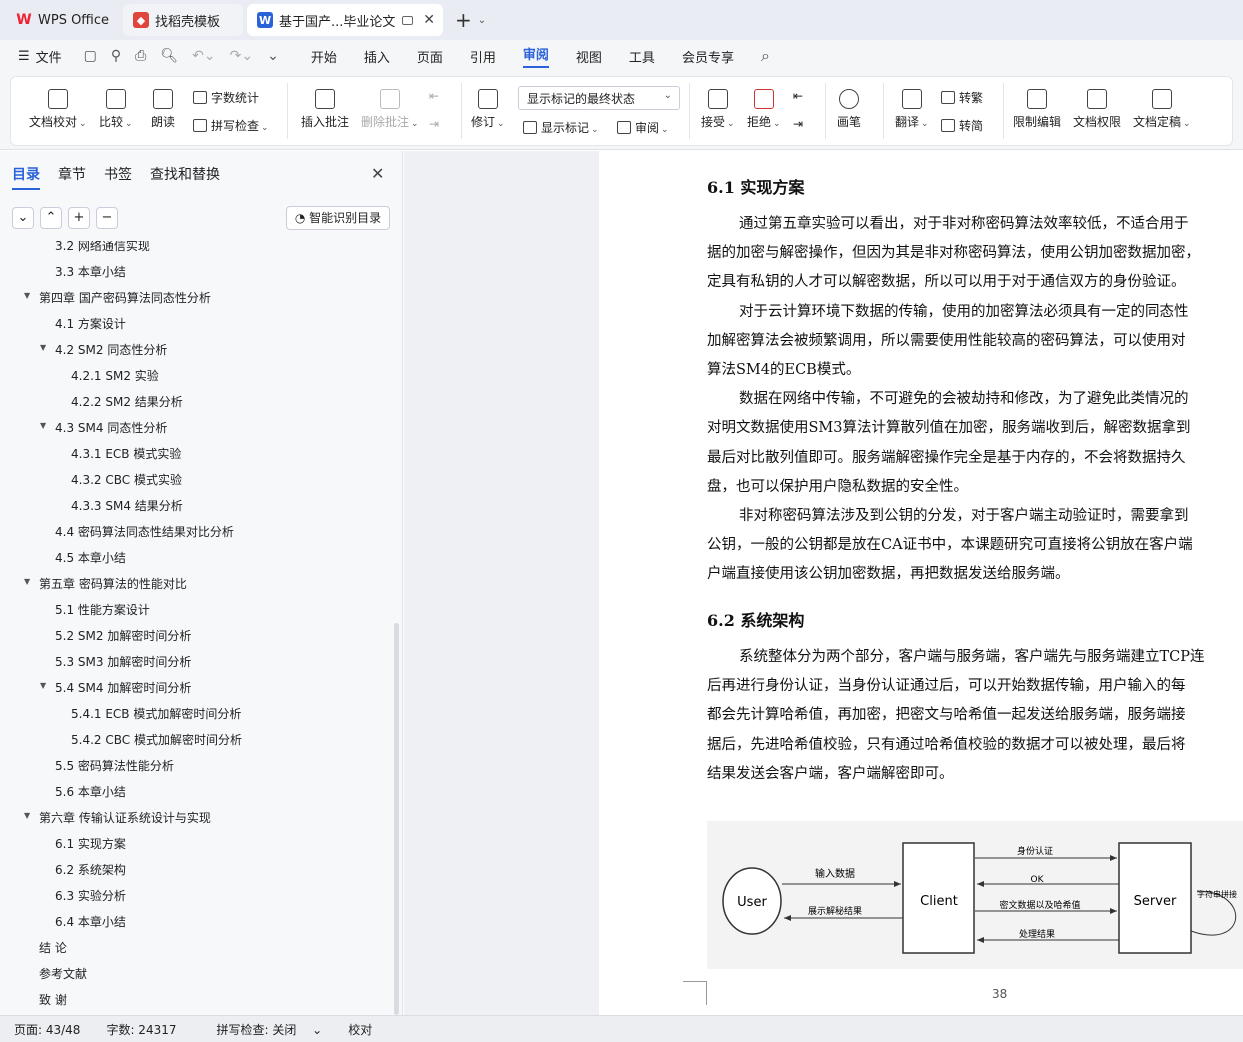  What do you see at coordinates (764, 109) in the screenshot?
I see `reject-button: 拒绝 ⌄` at bounding box center [764, 109].